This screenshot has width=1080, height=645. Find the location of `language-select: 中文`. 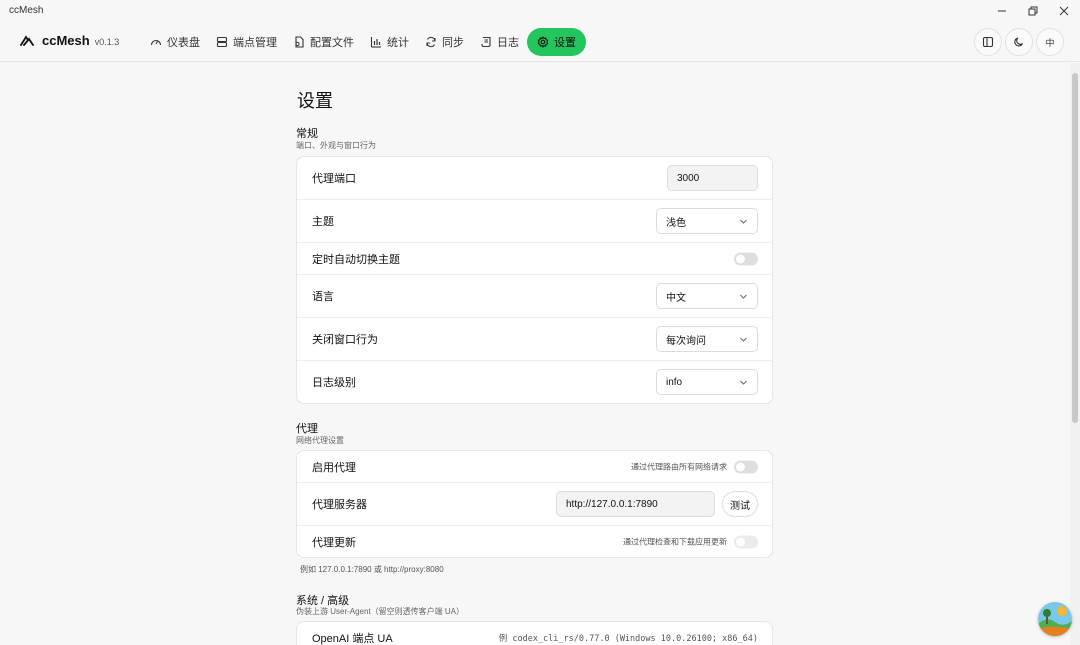

language-select: 中文 is located at coordinates (707, 296).